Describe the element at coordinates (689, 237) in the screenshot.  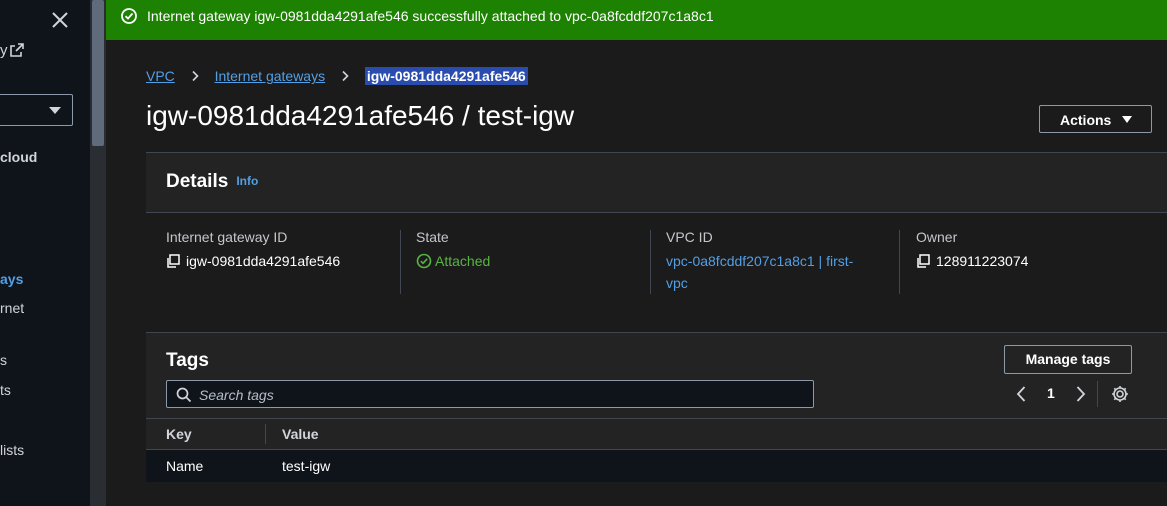
I see `detail-vpc-id-label: VPC ID` at that location.